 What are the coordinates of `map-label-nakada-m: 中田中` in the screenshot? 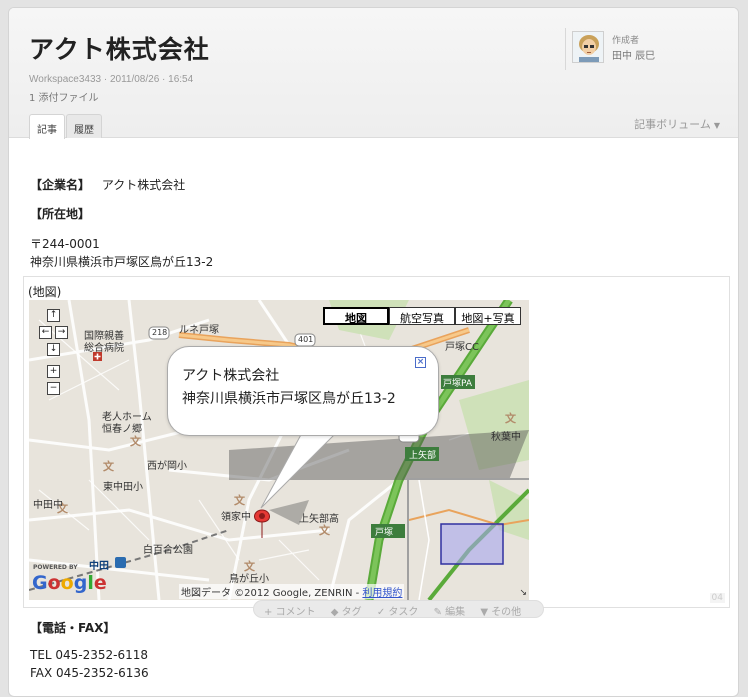 It's located at (48, 505).